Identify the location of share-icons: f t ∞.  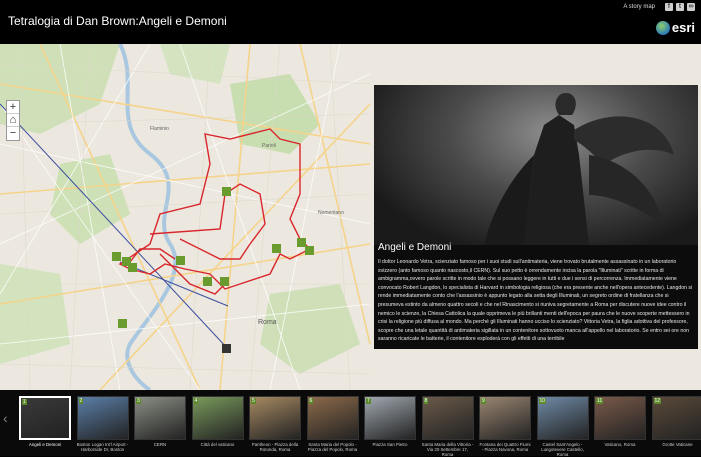
(680, 7).